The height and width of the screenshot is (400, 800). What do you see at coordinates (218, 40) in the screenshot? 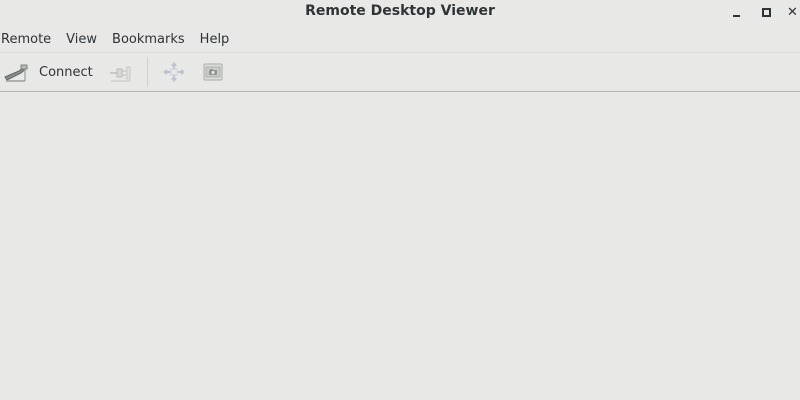
I see `menu-help: Help` at bounding box center [218, 40].